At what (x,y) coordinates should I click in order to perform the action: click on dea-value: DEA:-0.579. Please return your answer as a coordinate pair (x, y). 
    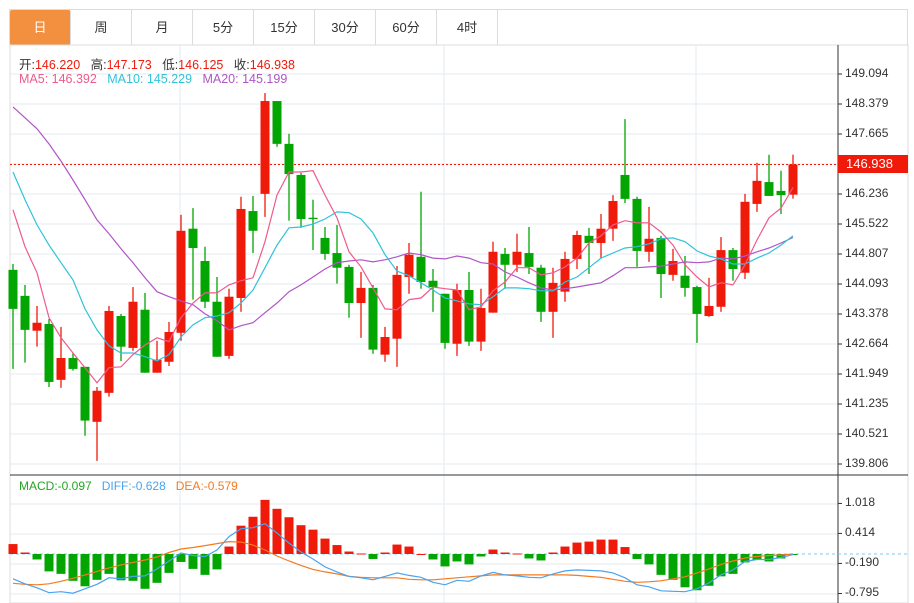
    Looking at the image, I should click on (206, 486).